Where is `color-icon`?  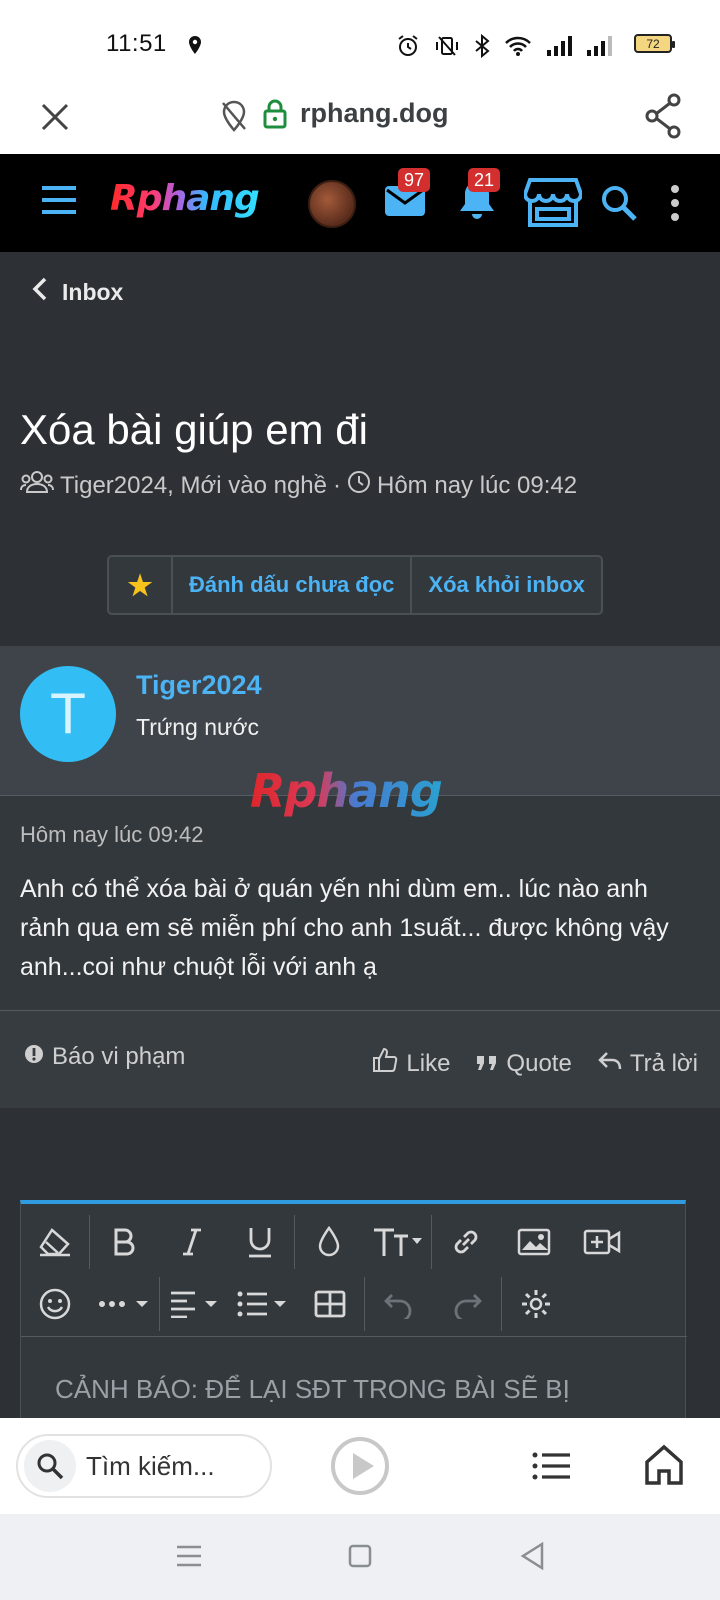 color-icon is located at coordinates (329, 1242).